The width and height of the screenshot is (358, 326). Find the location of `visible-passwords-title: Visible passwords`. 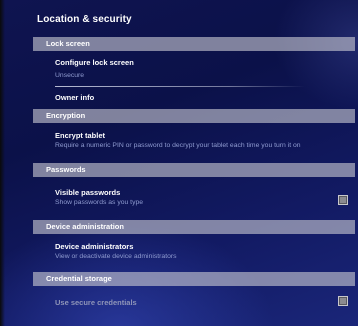

visible-passwords-title: Visible passwords is located at coordinates (88, 192).